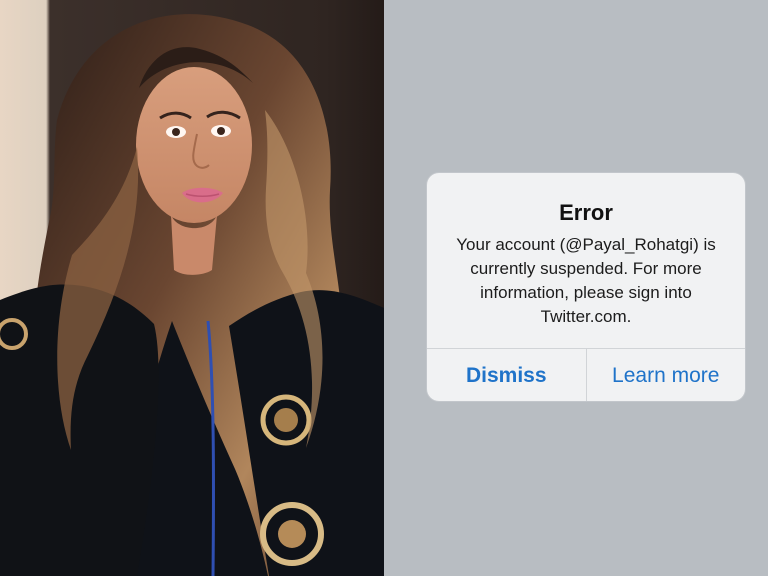  Describe the element at coordinates (586, 212) in the screenshot. I see `alert-title: Error` at that location.